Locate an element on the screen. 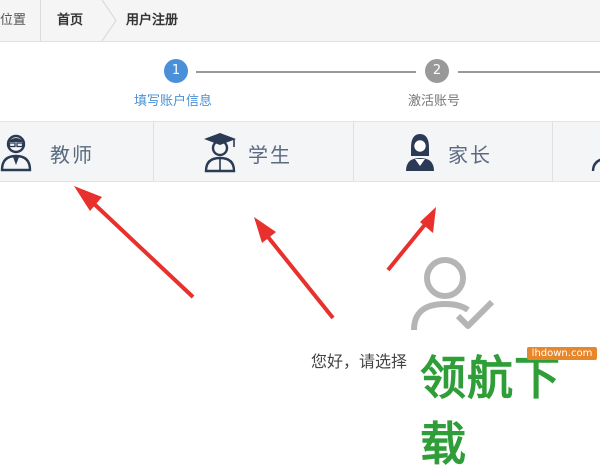 This screenshot has height=474, width=600. annotation-arrow-teacher is located at coordinates (141, 248).